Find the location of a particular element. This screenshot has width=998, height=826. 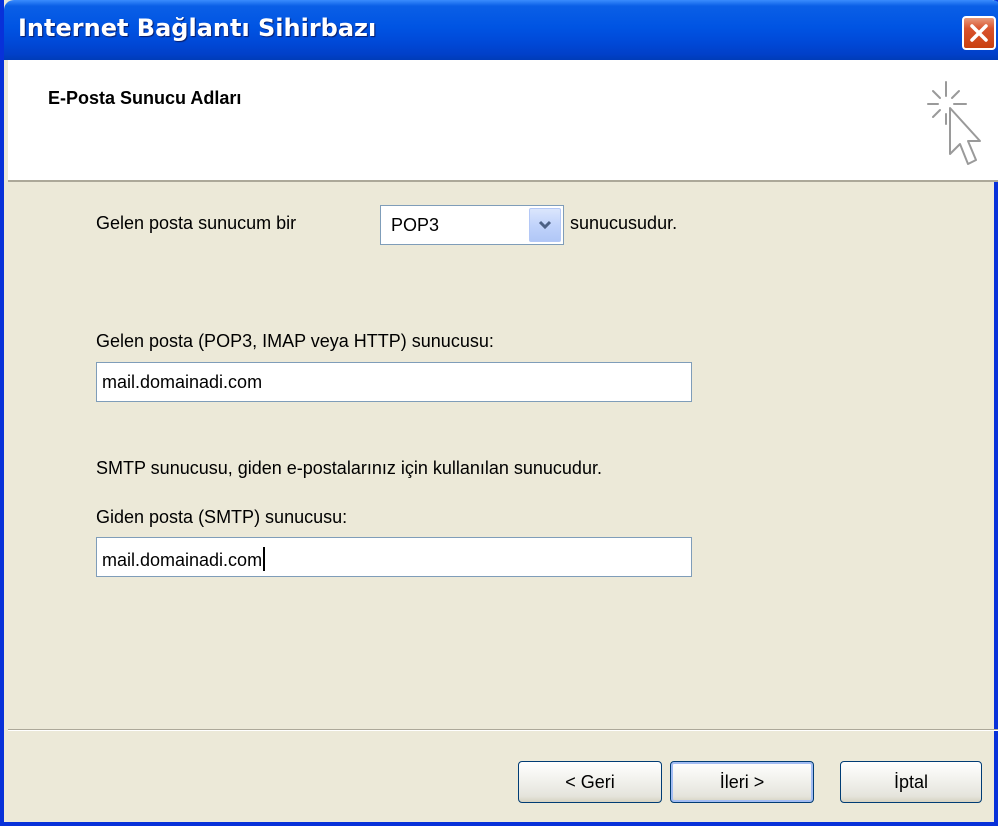

title-bar: Internet Bağlantı Sihirbazı is located at coordinates (501, 30).